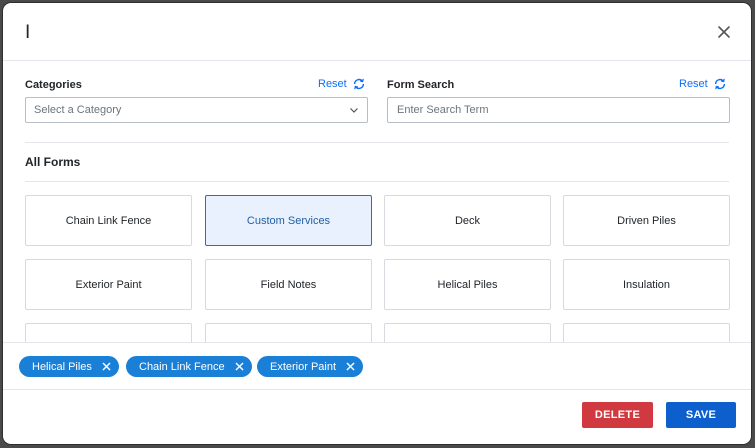 Image resolution: width=755 pixels, height=448 pixels. Describe the element at coordinates (182, 366) in the screenshot. I see `chip-label: Chain Link Fence` at that location.